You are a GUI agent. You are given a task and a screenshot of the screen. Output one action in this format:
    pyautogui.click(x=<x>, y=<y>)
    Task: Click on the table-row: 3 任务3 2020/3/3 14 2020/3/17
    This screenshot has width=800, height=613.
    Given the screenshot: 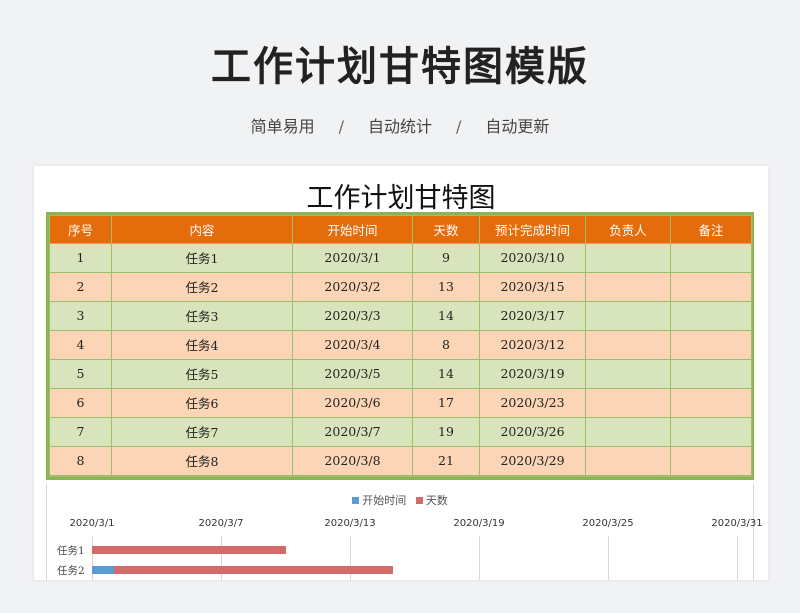 What is the action you would take?
    pyautogui.click(x=400, y=315)
    